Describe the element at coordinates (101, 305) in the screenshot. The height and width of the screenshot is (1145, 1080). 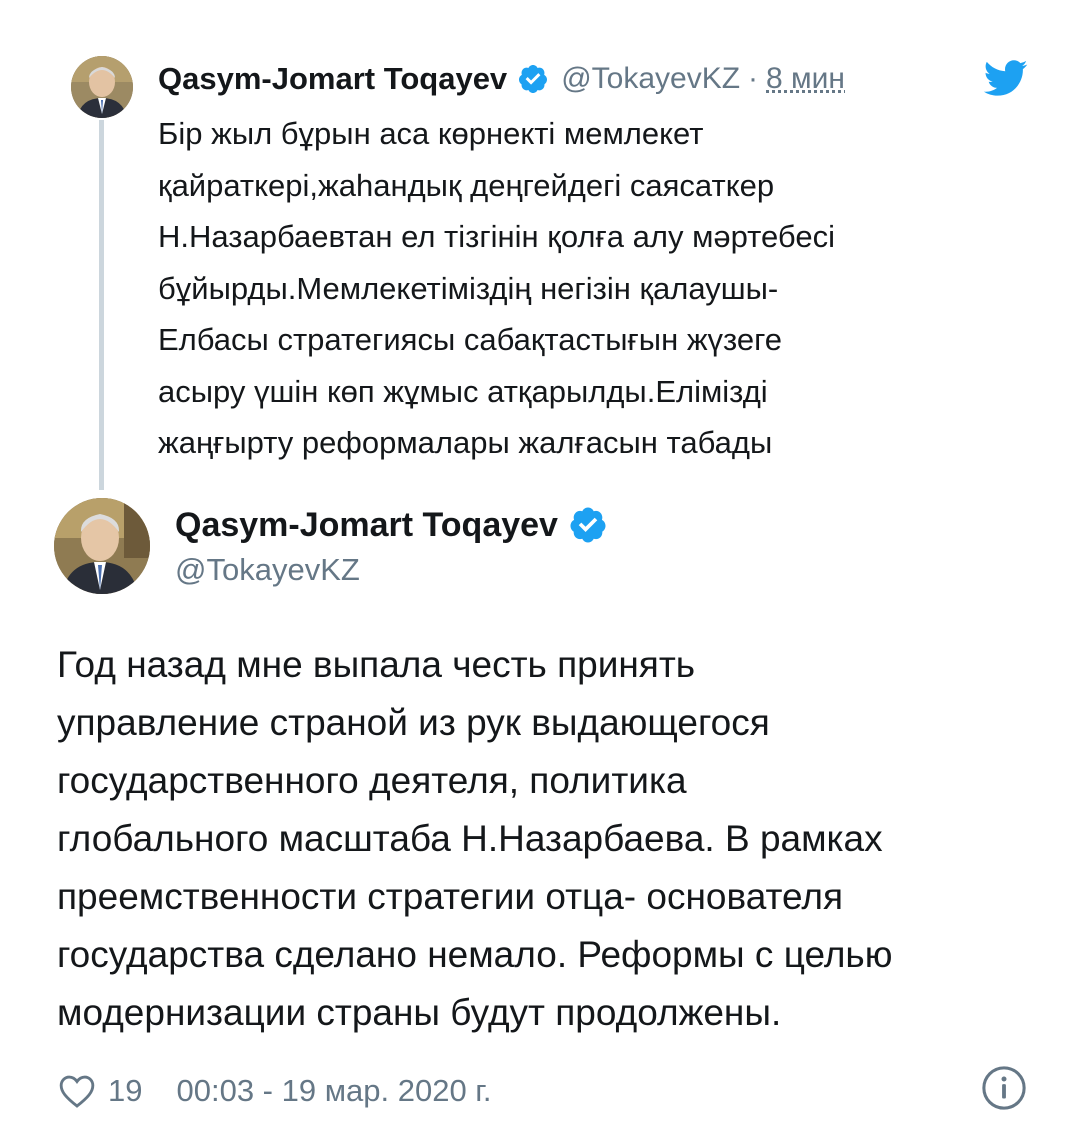
I see `thread-connector-line` at that location.